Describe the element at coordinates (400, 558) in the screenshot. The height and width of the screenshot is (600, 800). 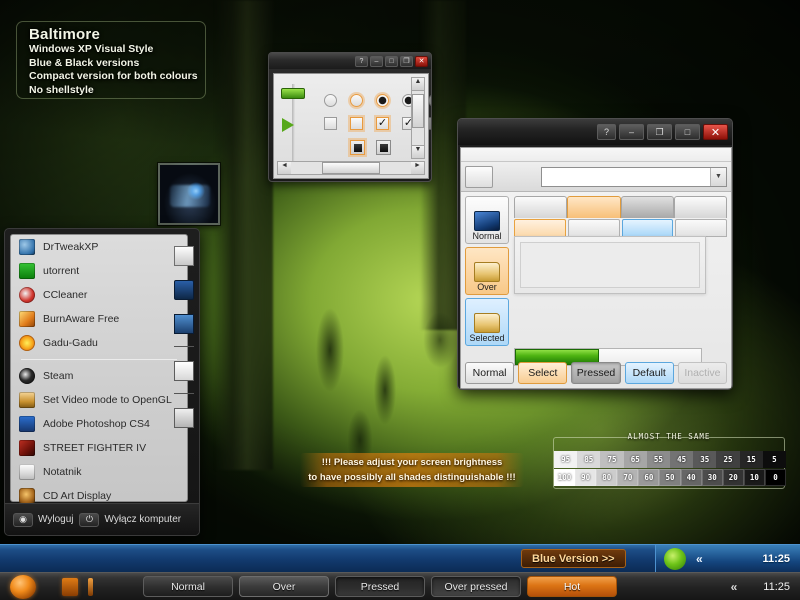
I see `taskbar-blue: Blue Version >> « 11:25` at that location.